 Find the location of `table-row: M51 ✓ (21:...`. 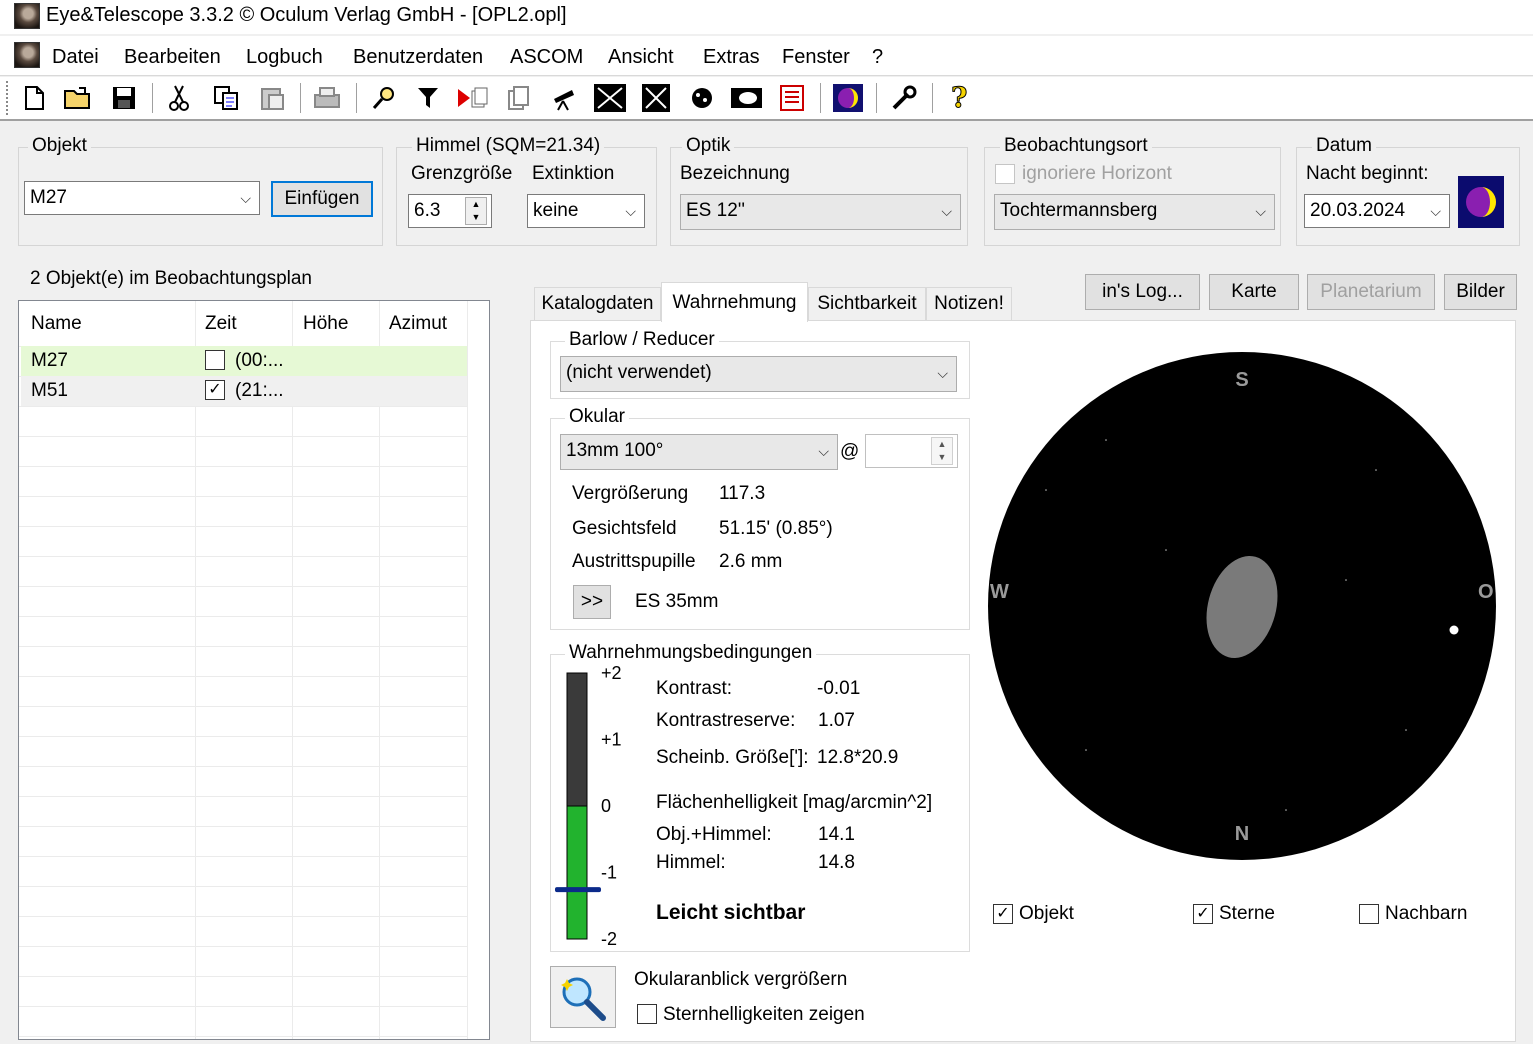

table-row: M51 ✓ (21:... is located at coordinates (244, 391).